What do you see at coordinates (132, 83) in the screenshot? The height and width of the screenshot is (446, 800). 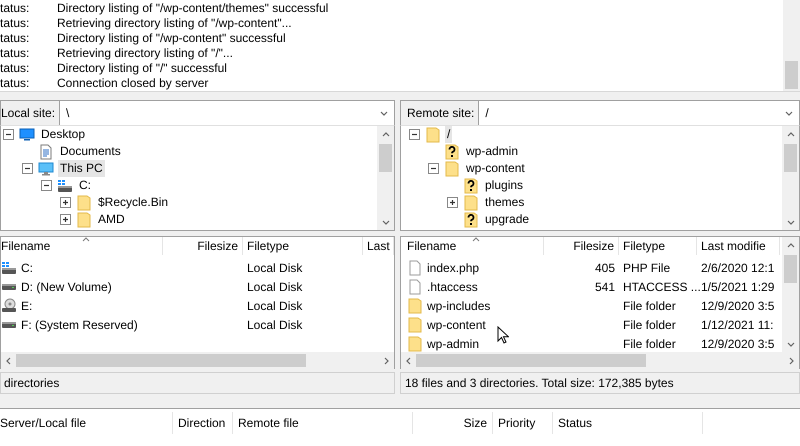 I see `log-message: Connection closed by server` at bounding box center [132, 83].